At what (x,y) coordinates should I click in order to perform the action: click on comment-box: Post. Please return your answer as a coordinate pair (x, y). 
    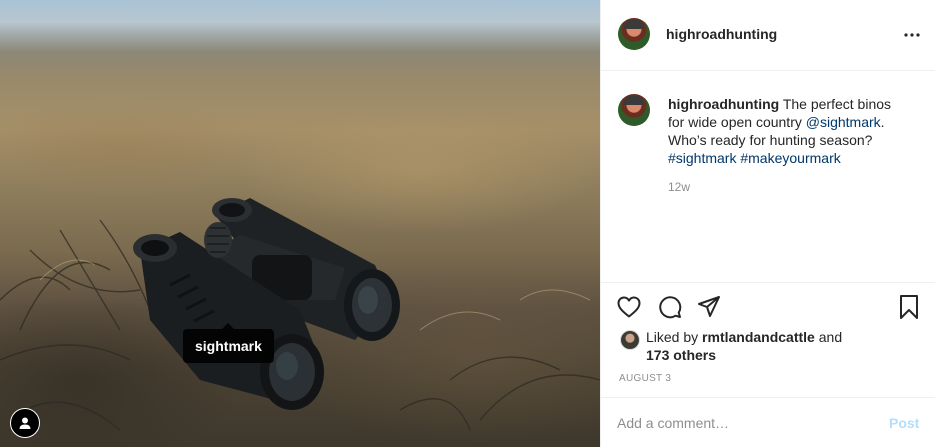
    Looking at the image, I should click on (768, 422).